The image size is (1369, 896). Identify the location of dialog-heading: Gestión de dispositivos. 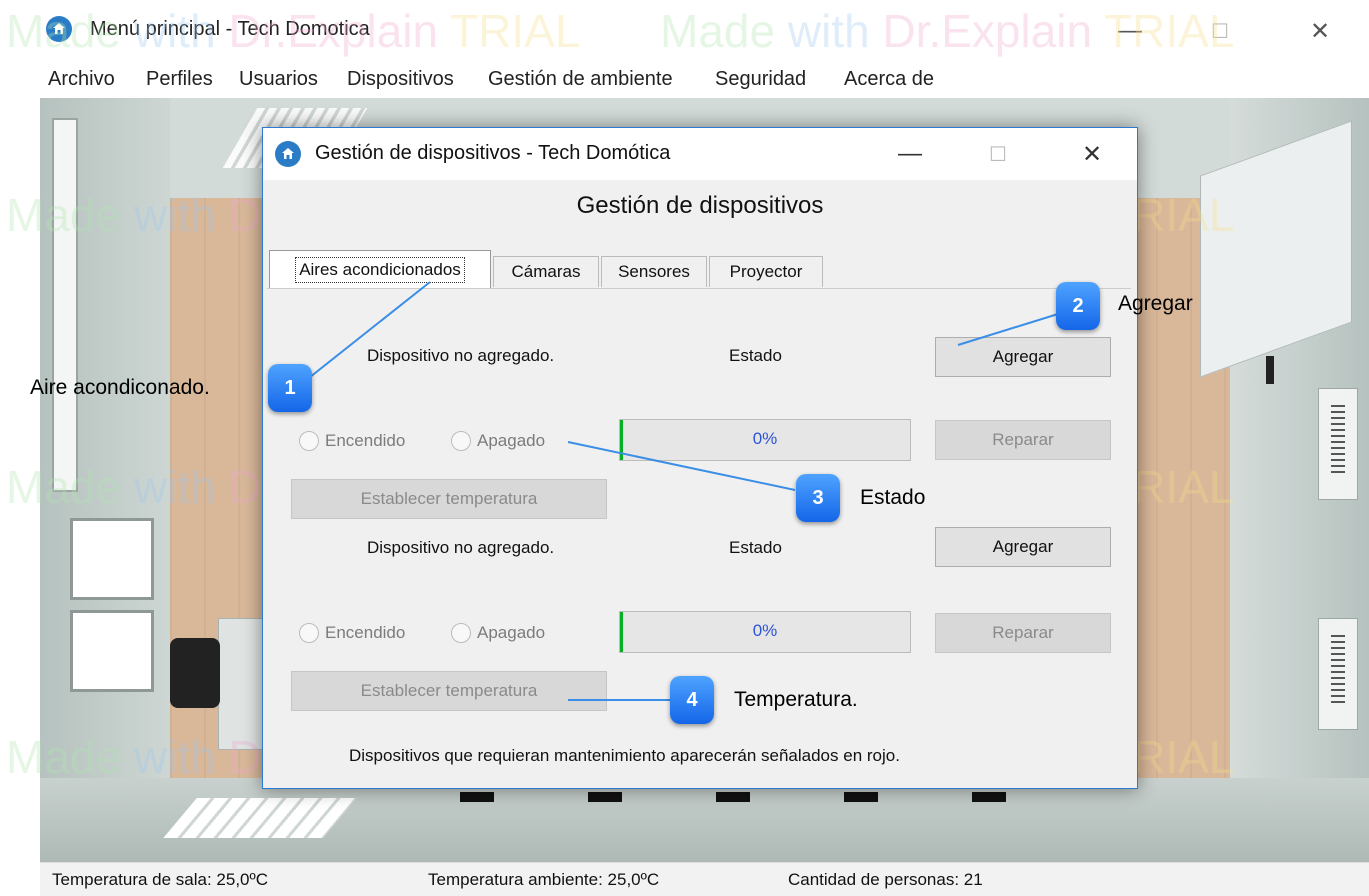
(700, 205).